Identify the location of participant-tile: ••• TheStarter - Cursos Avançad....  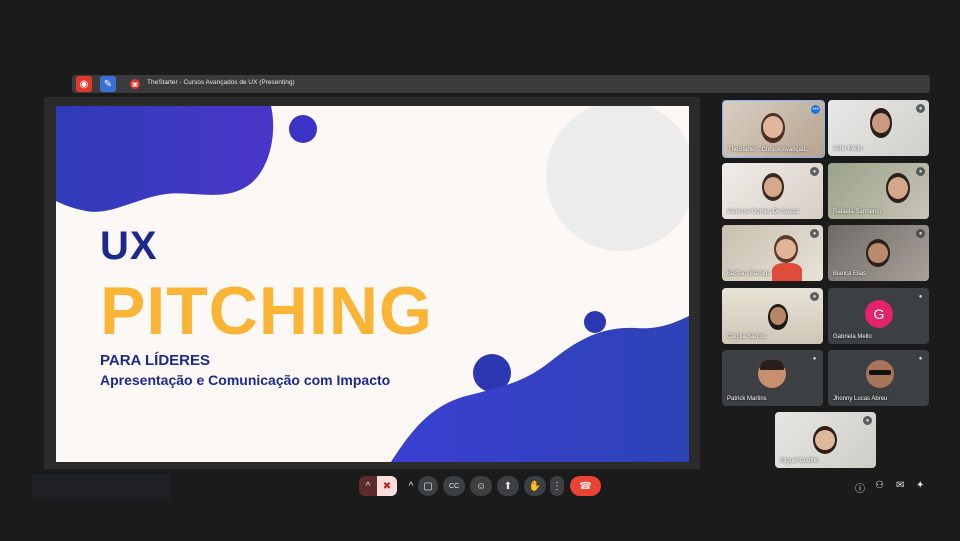
(773, 129).